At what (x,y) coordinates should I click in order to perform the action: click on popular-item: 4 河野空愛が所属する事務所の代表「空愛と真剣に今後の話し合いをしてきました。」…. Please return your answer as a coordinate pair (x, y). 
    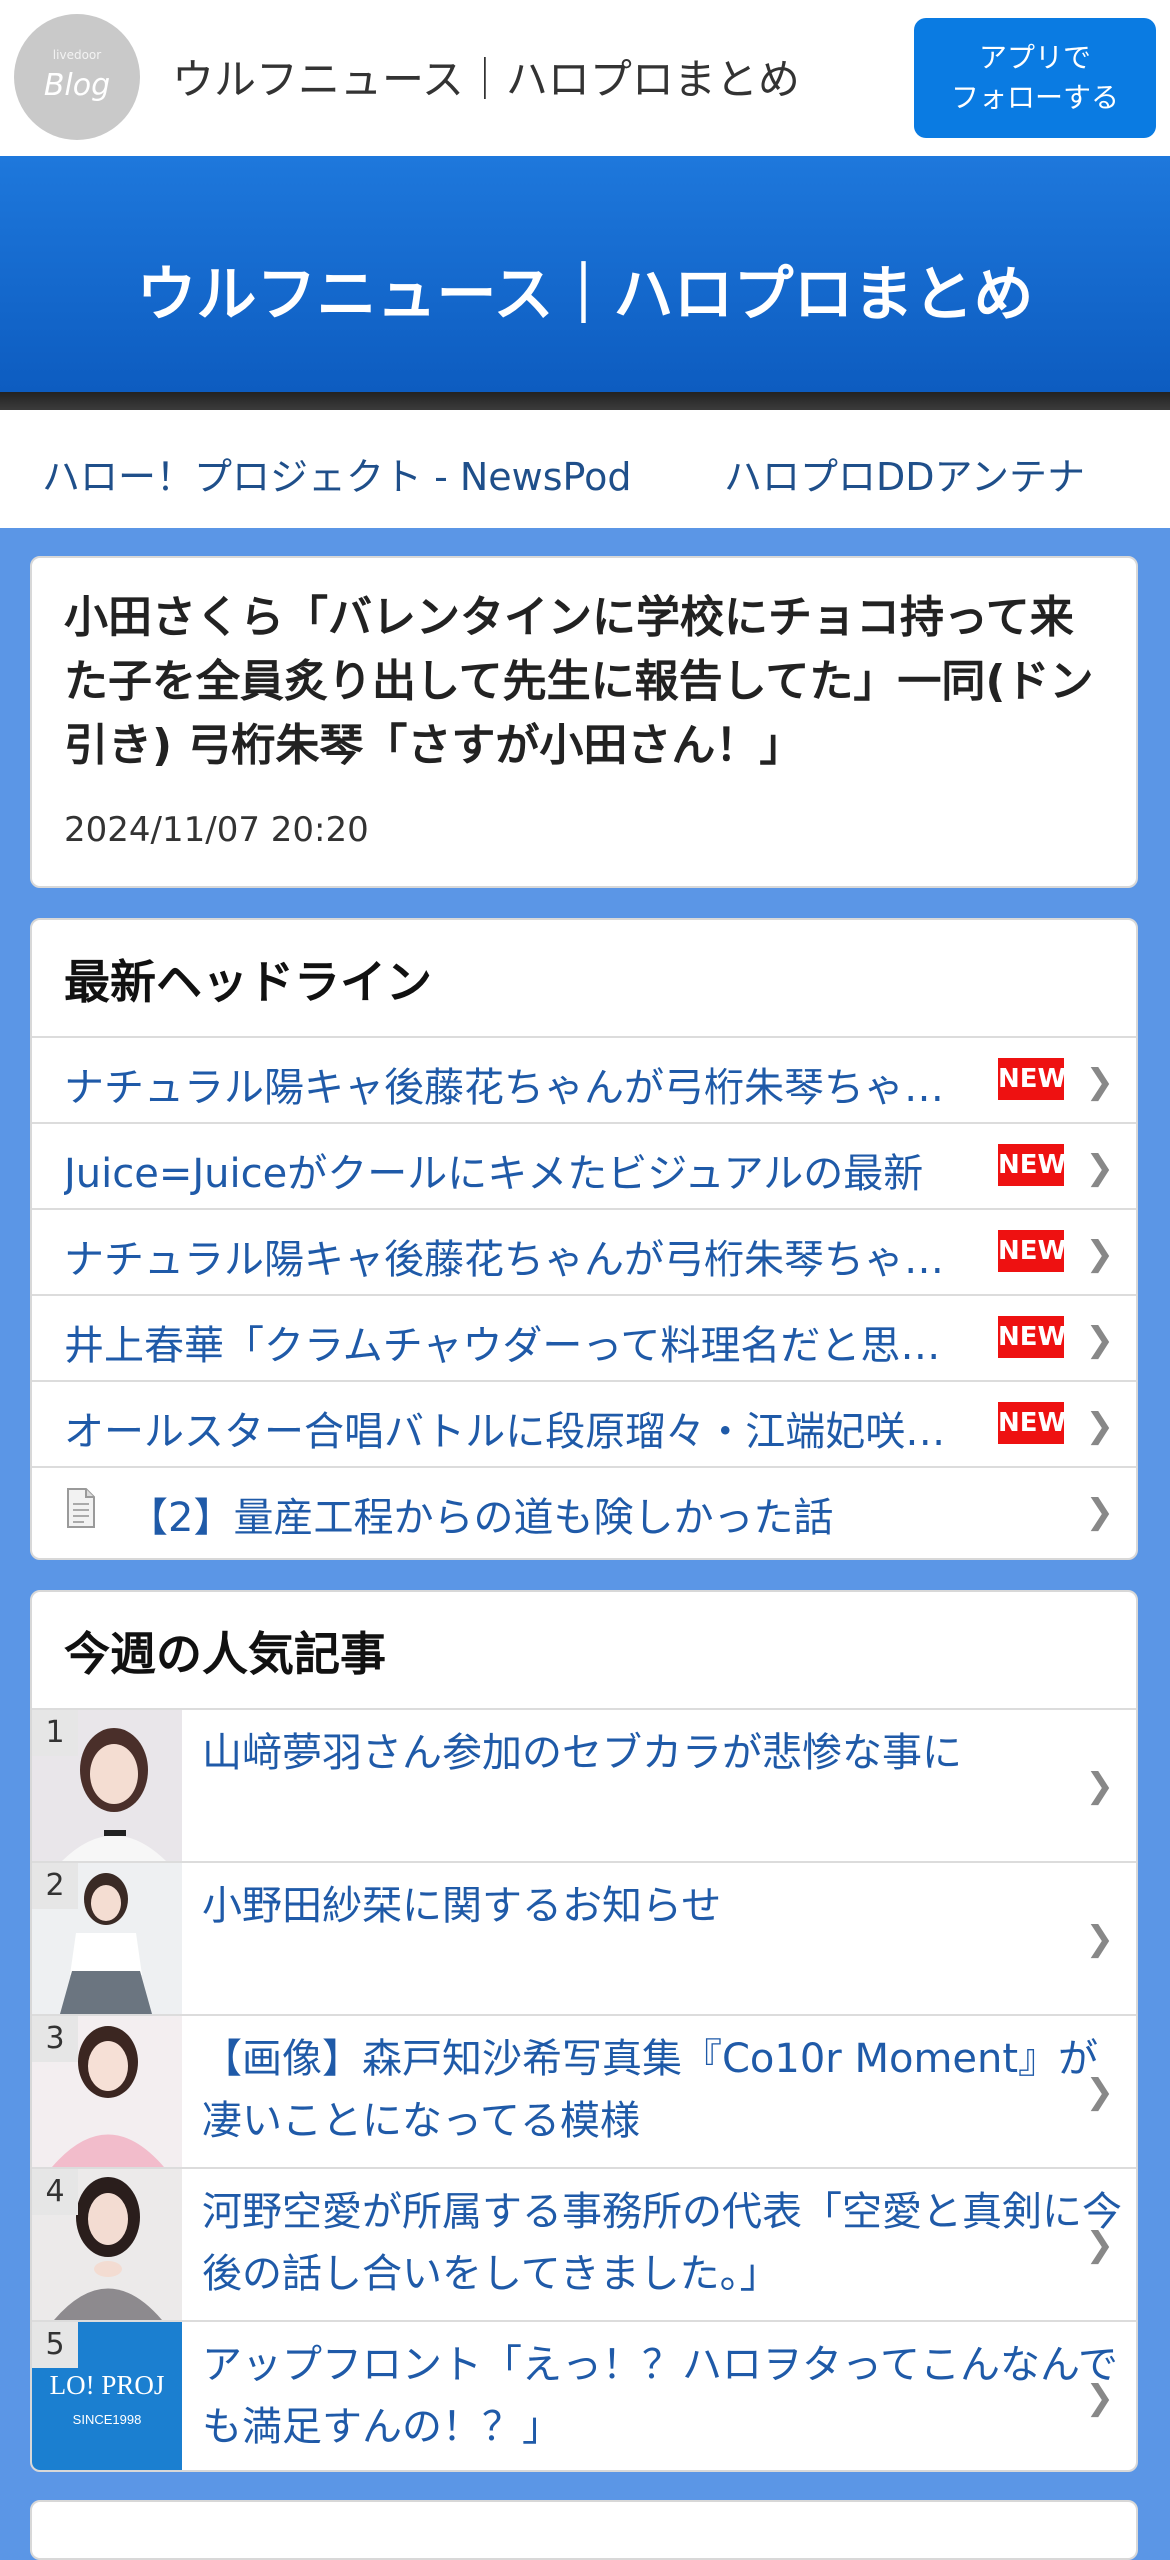
    Looking at the image, I should click on (584, 2243).